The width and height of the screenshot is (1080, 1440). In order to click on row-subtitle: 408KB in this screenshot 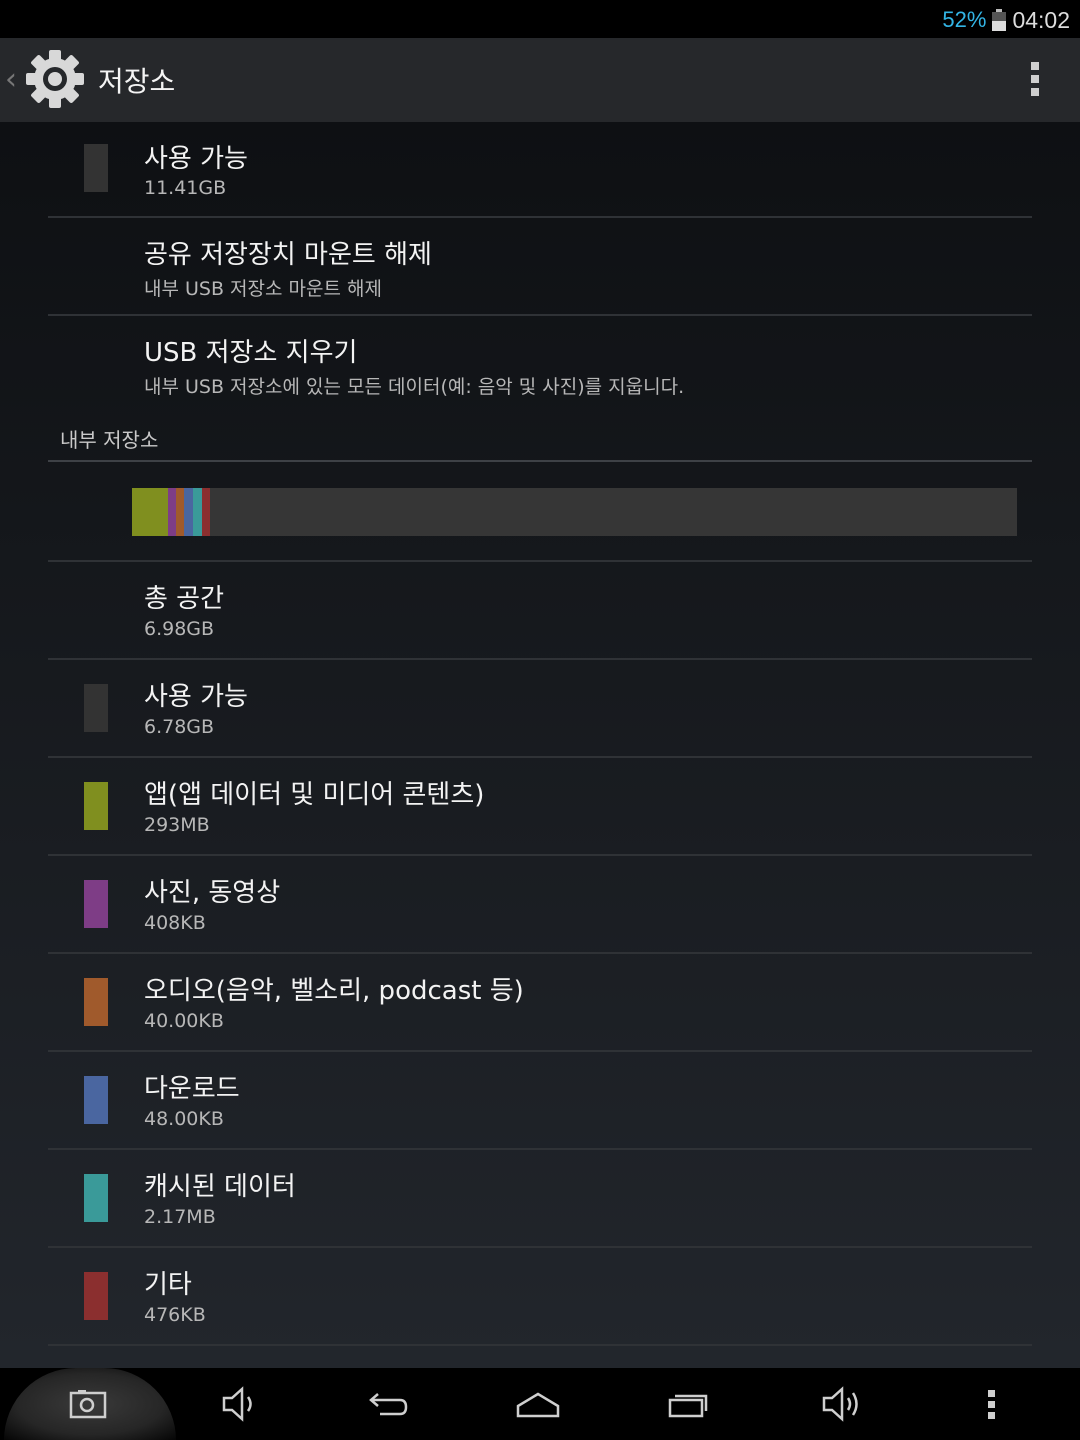, I will do `click(175, 923)`.